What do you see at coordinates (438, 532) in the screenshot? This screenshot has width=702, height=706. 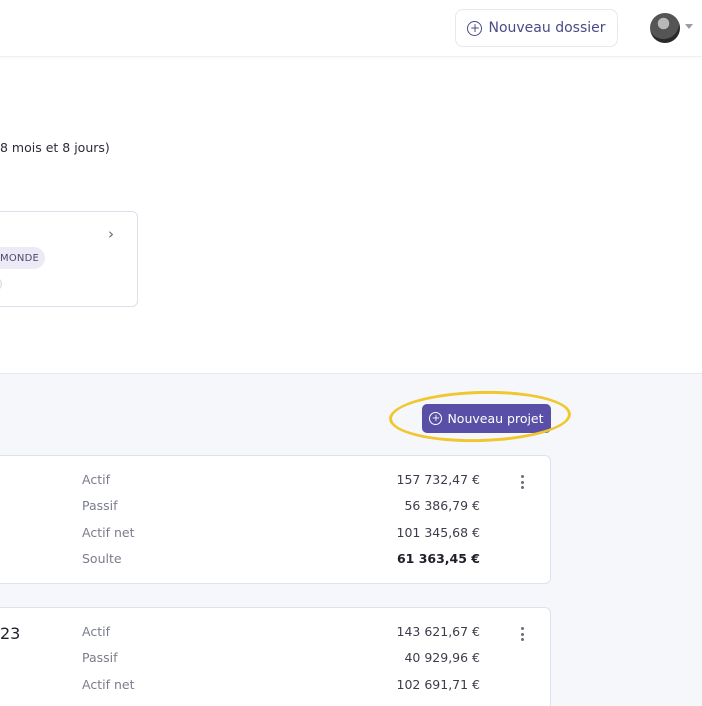 I see `row-value: 101 345,68 €` at bounding box center [438, 532].